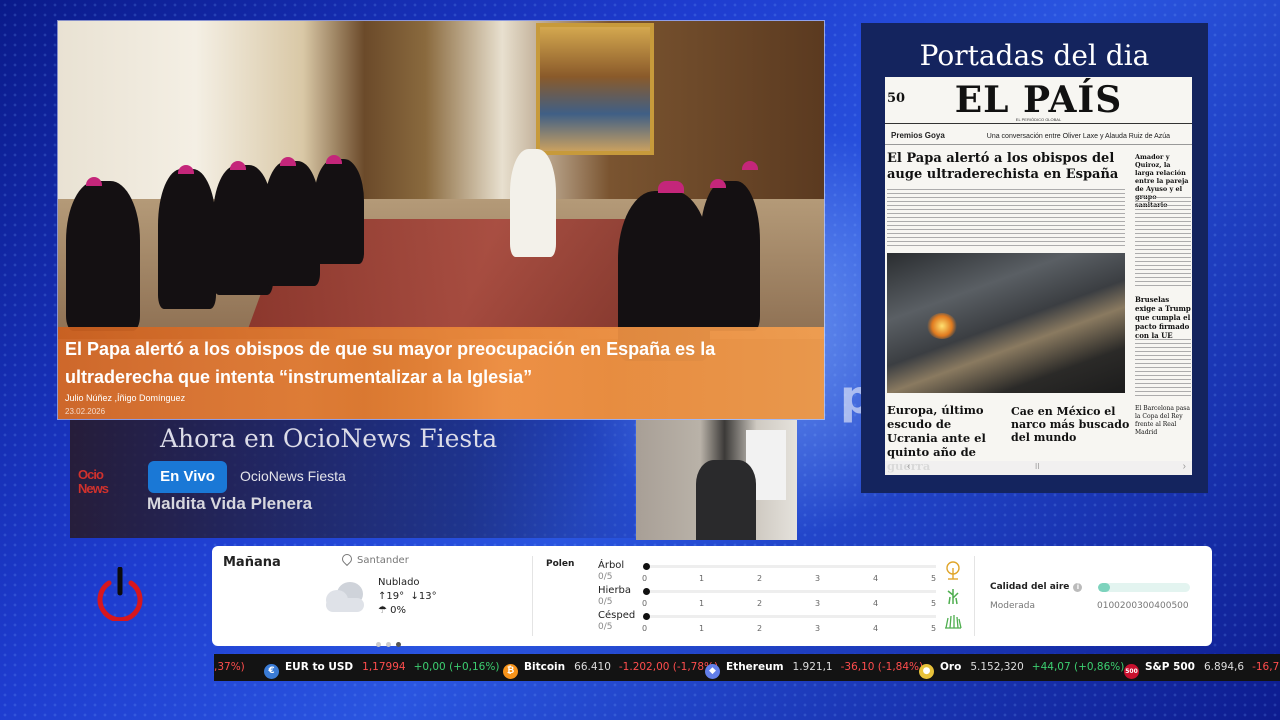 Image resolution: width=1280 pixels, height=720 pixels. What do you see at coordinates (407, 596) in the screenshot?
I see `weather-temperatures: ↑19° ↓13°` at bounding box center [407, 596].